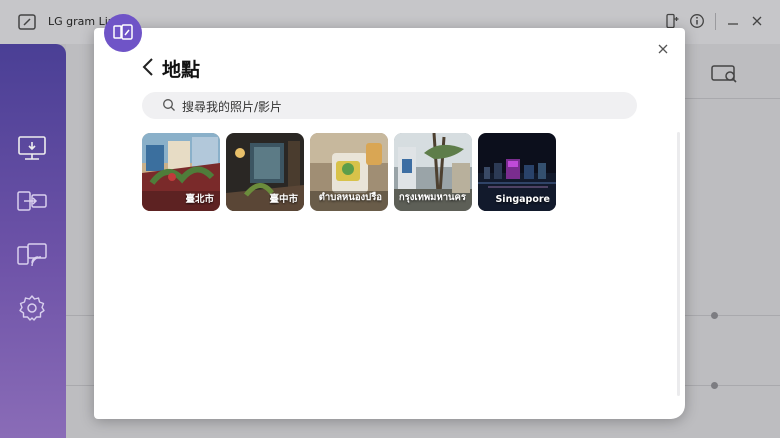 This screenshot has width=780, height=438. What do you see at coordinates (32, 201) in the screenshot?
I see `file-transfer-icon` at bounding box center [32, 201].